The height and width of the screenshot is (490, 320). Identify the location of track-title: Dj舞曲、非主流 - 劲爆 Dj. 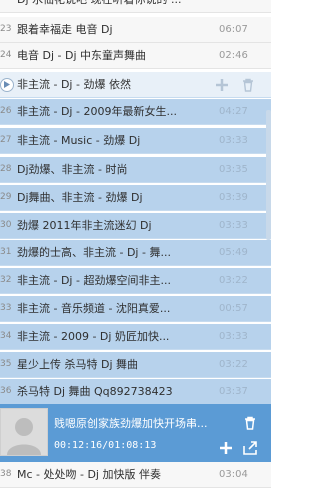
(80, 197).